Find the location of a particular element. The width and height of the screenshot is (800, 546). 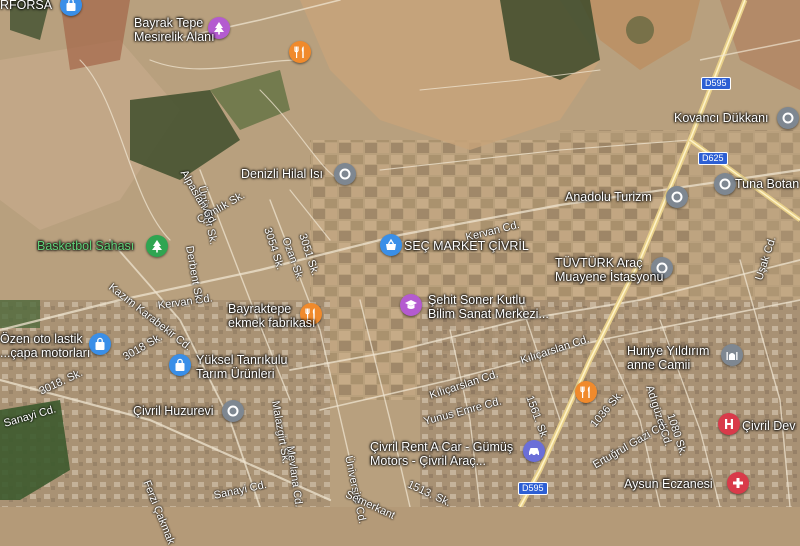

shopping-basket-icon is located at coordinates (391, 245).